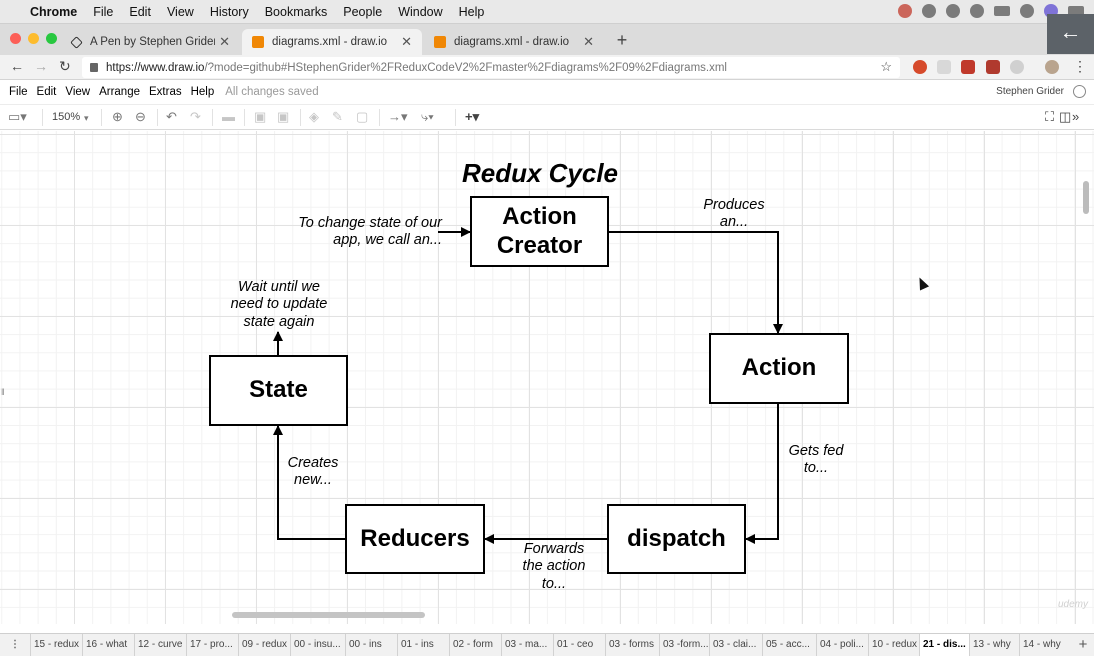  What do you see at coordinates (18, 92) in the screenshot?
I see `drawio-menu-file: File` at bounding box center [18, 92].